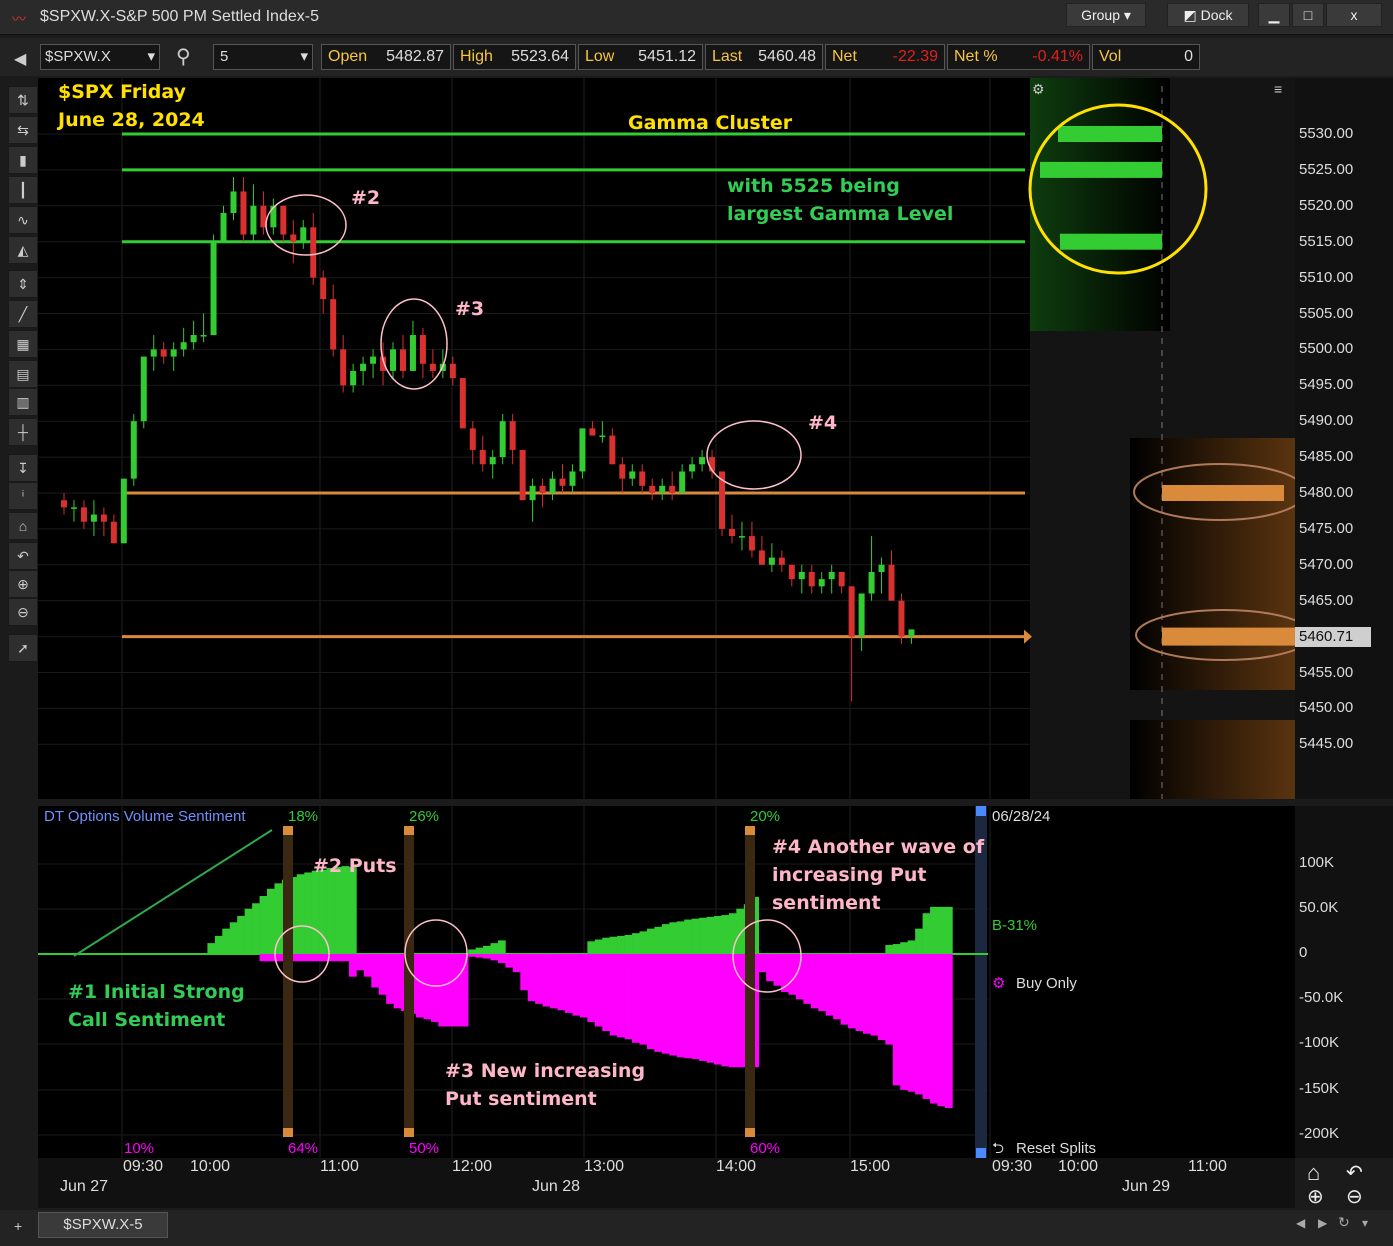  I want to click on dock-button: ◩ Dock, so click(1208, 15).